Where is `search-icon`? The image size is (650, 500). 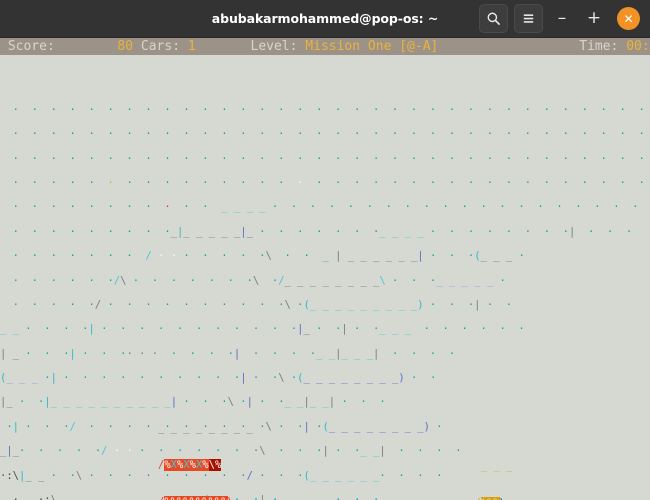
search-icon is located at coordinates (493, 18).